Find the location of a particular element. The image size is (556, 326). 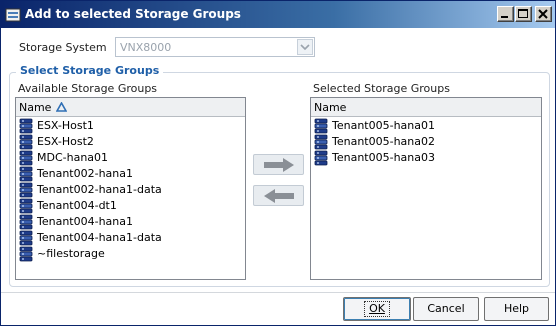

list-item: Tenant004-dt1 is located at coordinates (130, 206).